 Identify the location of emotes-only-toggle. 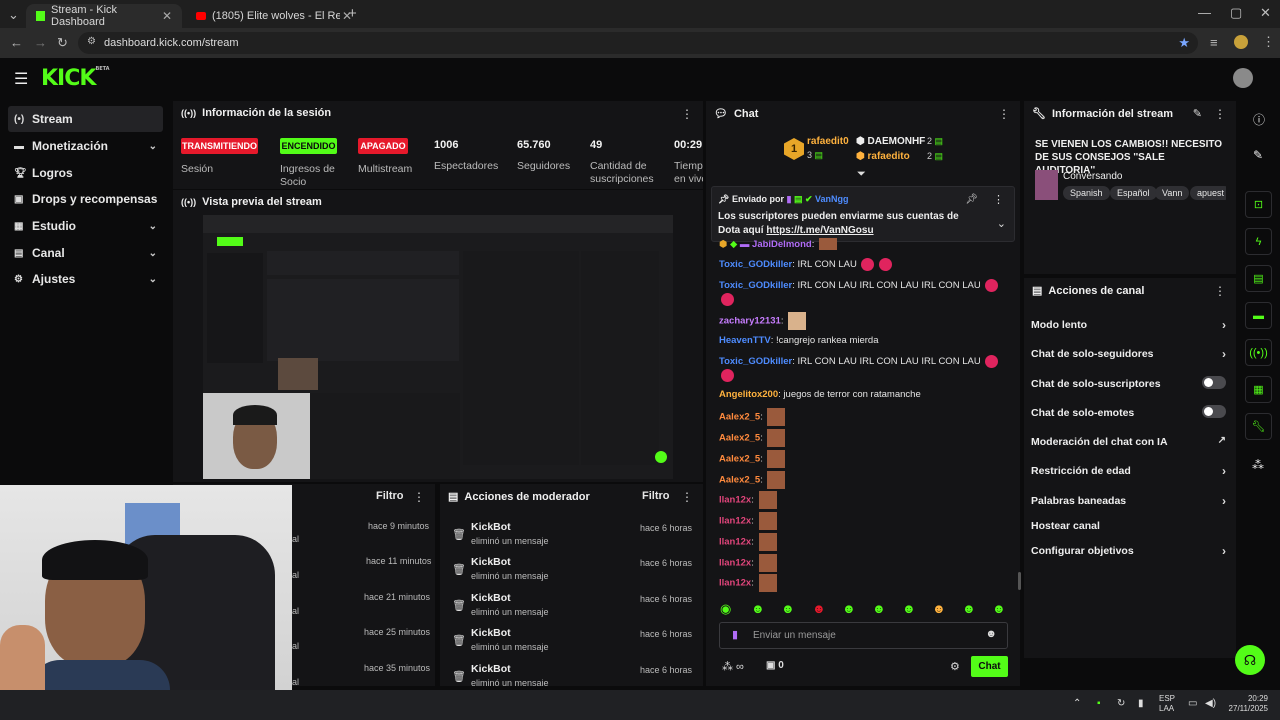
(1214, 411).